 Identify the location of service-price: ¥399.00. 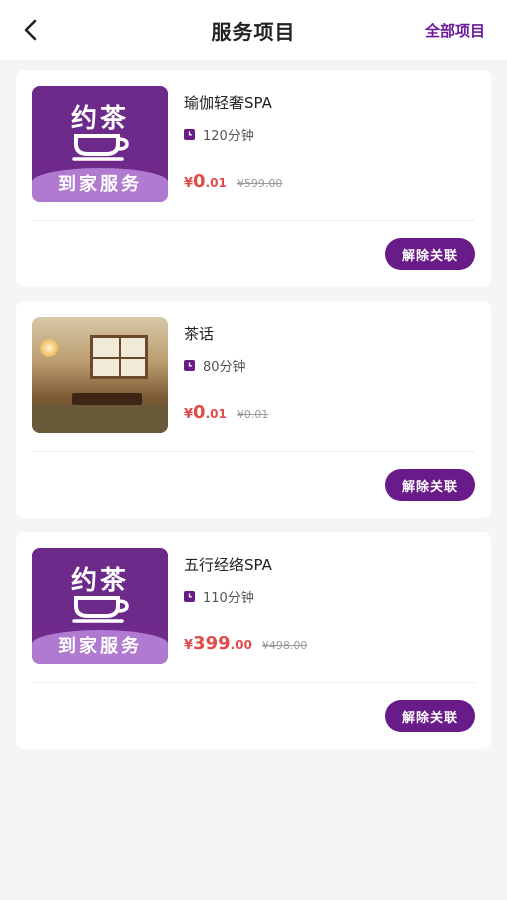
(218, 643).